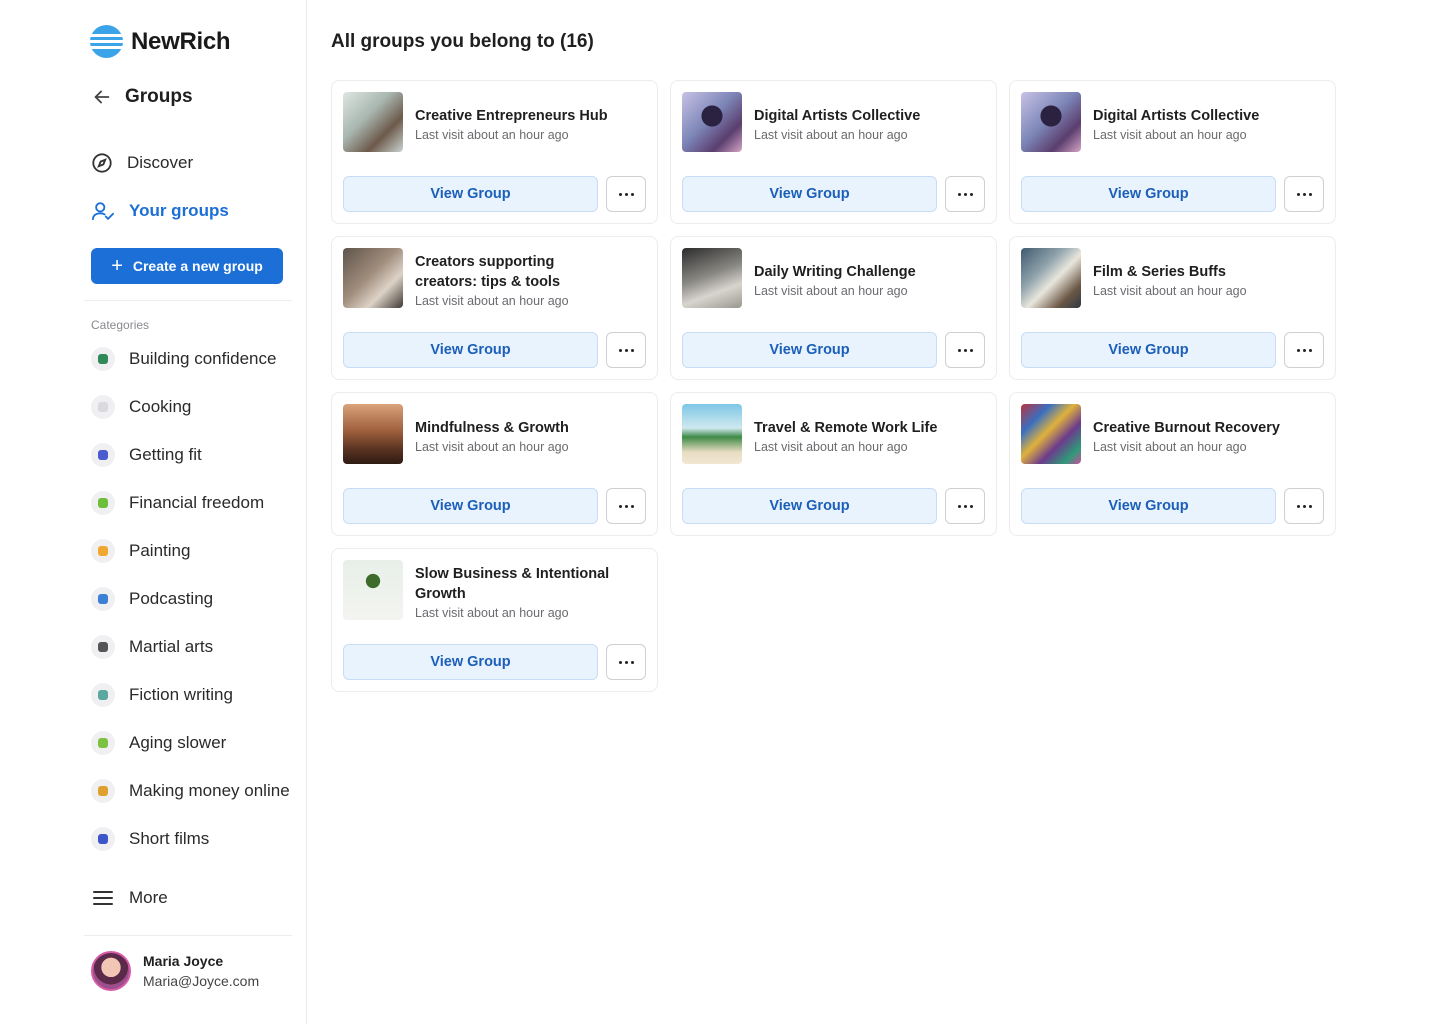 The image size is (1440, 1024). Describe the element at coordinates (516, 584) in the screenshot. I see `group-name: Slow Business & Intentional Growth` at that location.